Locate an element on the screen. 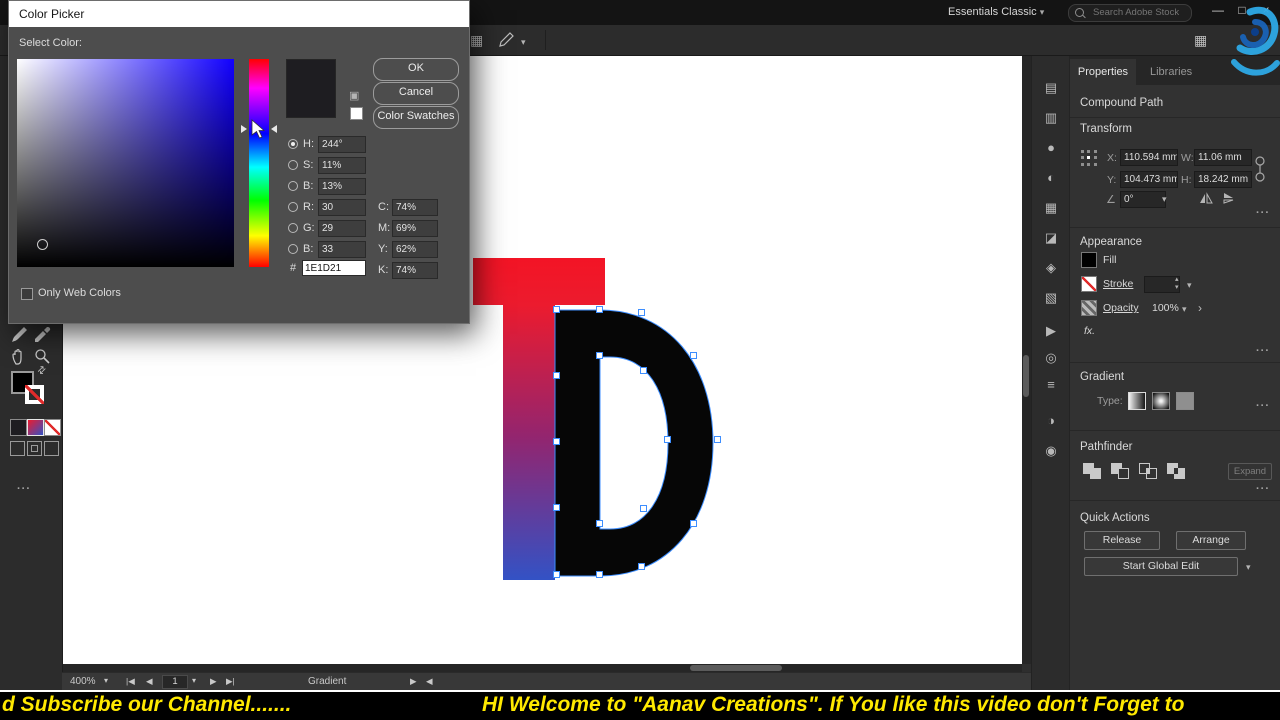 The image size is (1280, 720). hex-input is located at coordinates (334, 268).